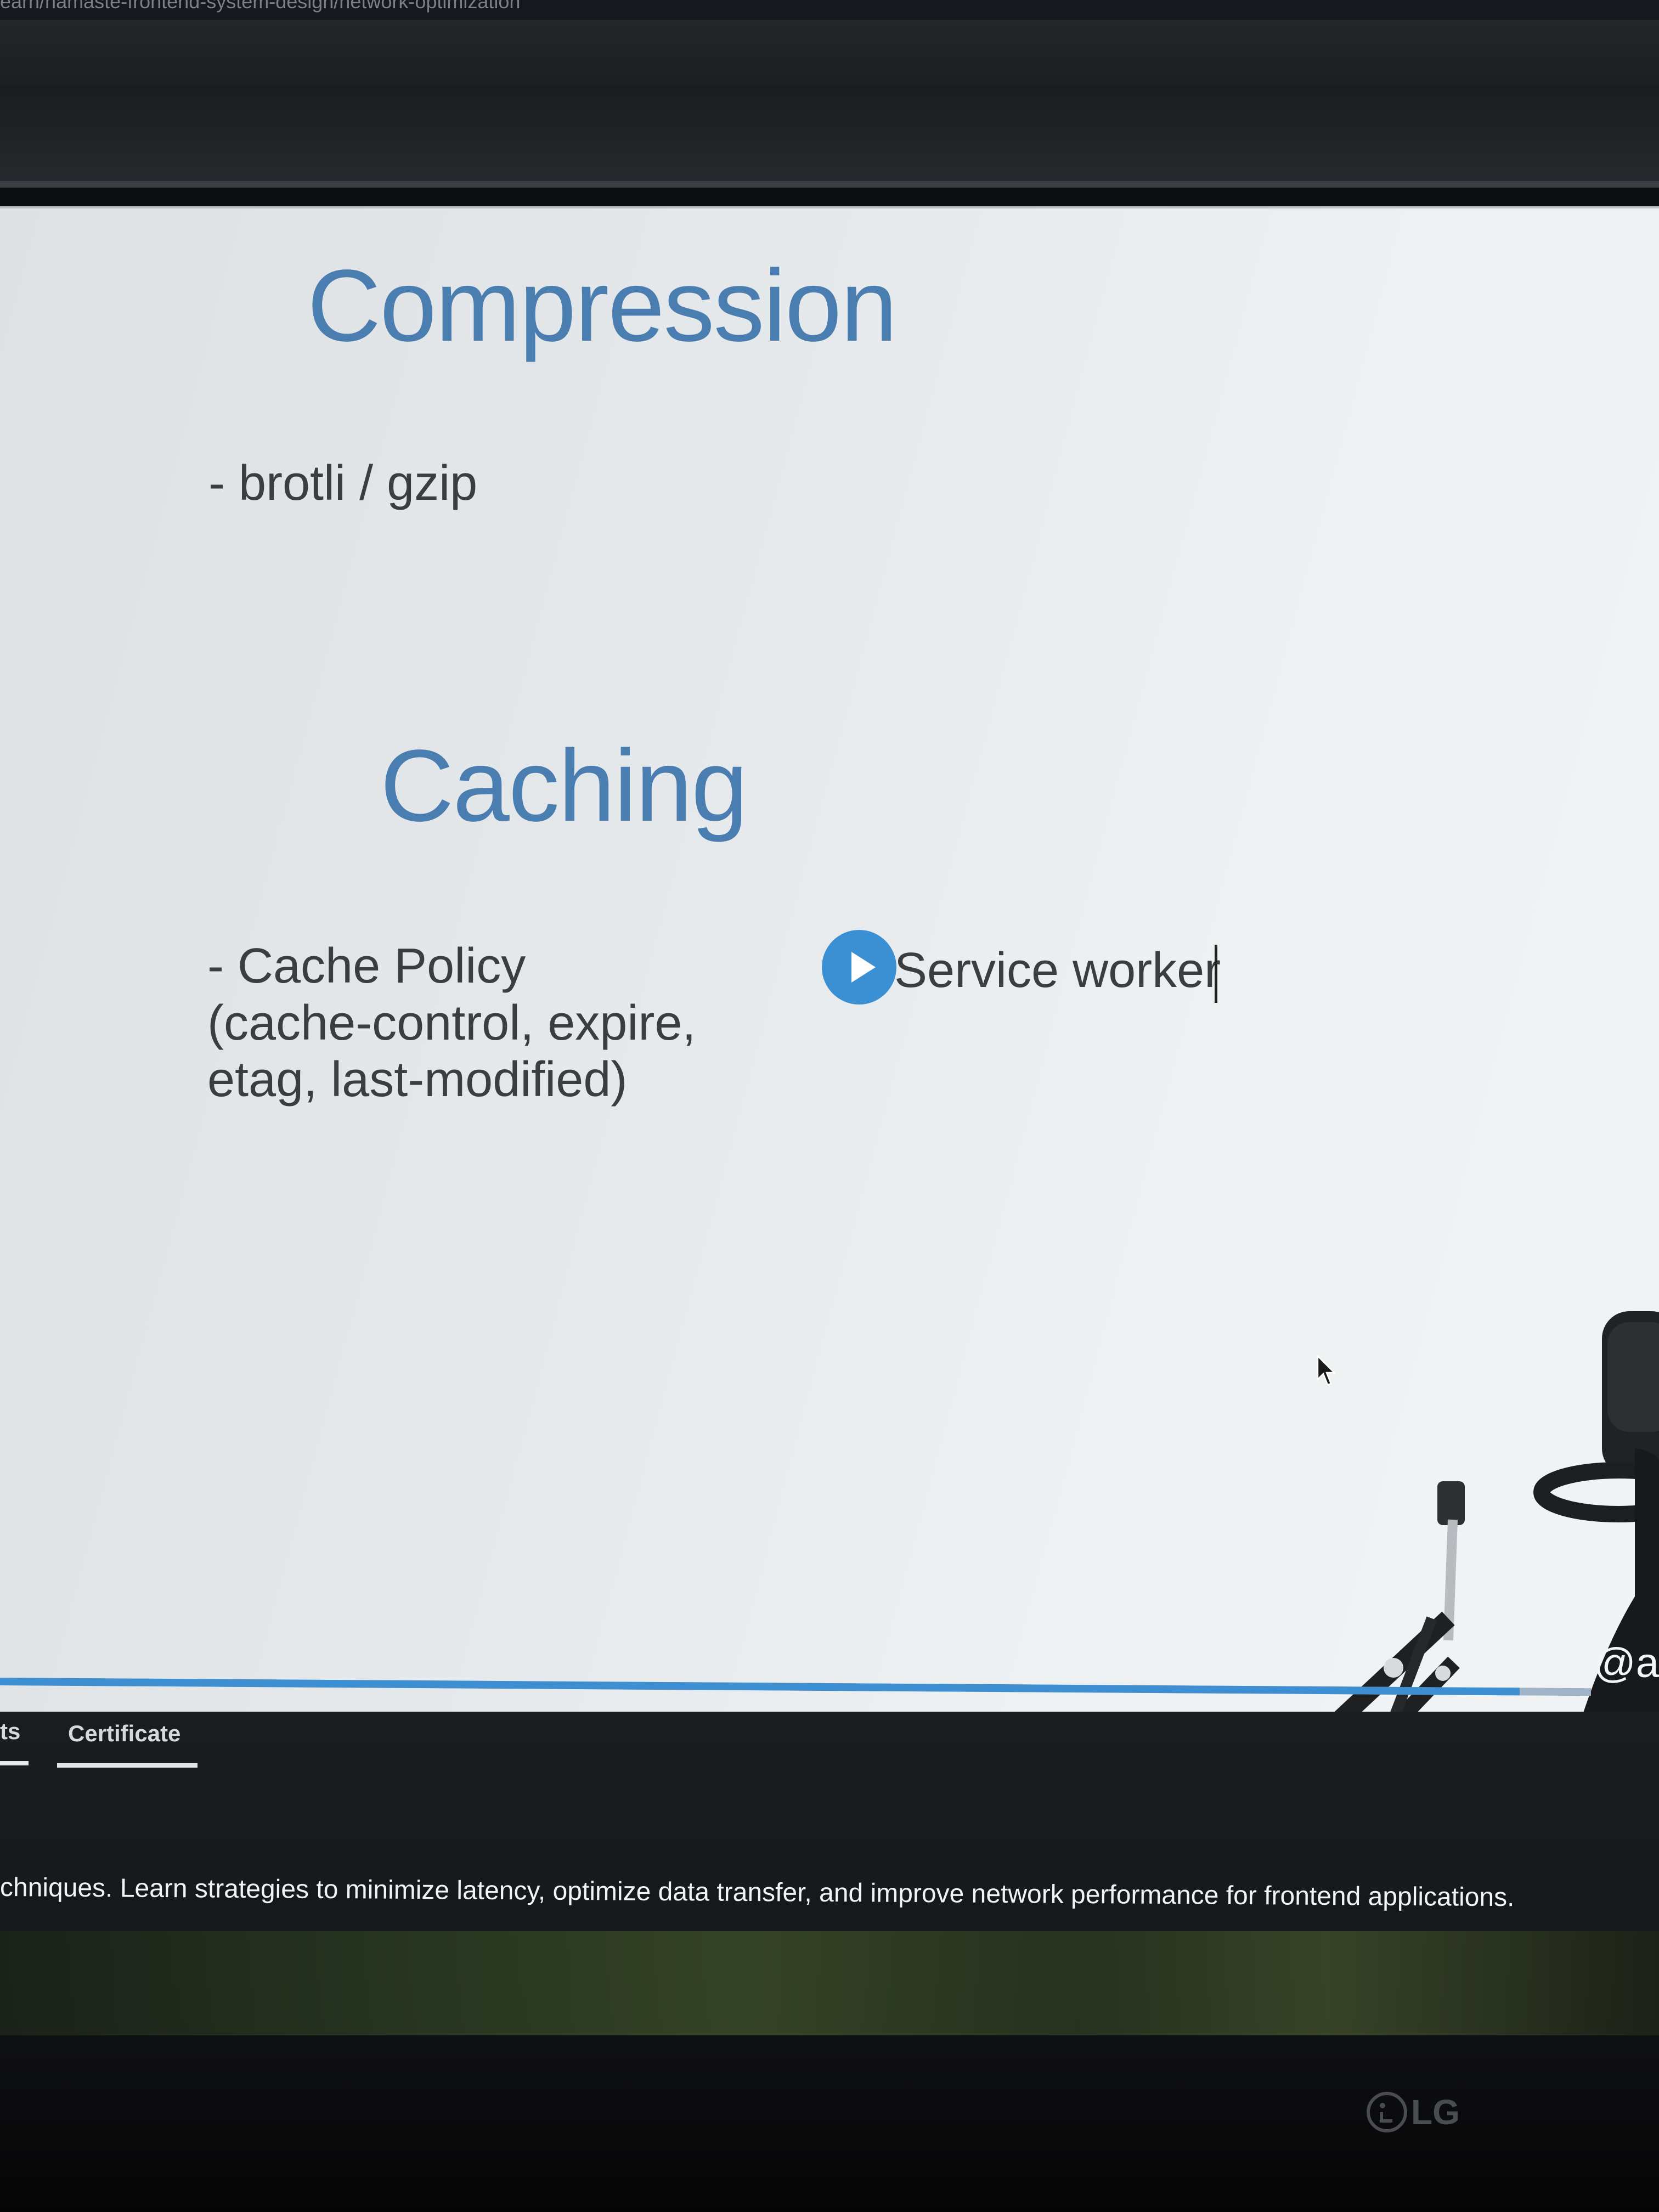 The height and width of the screenshot is (2212, 1659). Describe the element at coordinates (417, 1079) in the screenshot. I see `cache-policy-line-3: etag, last-modified)` at that location.